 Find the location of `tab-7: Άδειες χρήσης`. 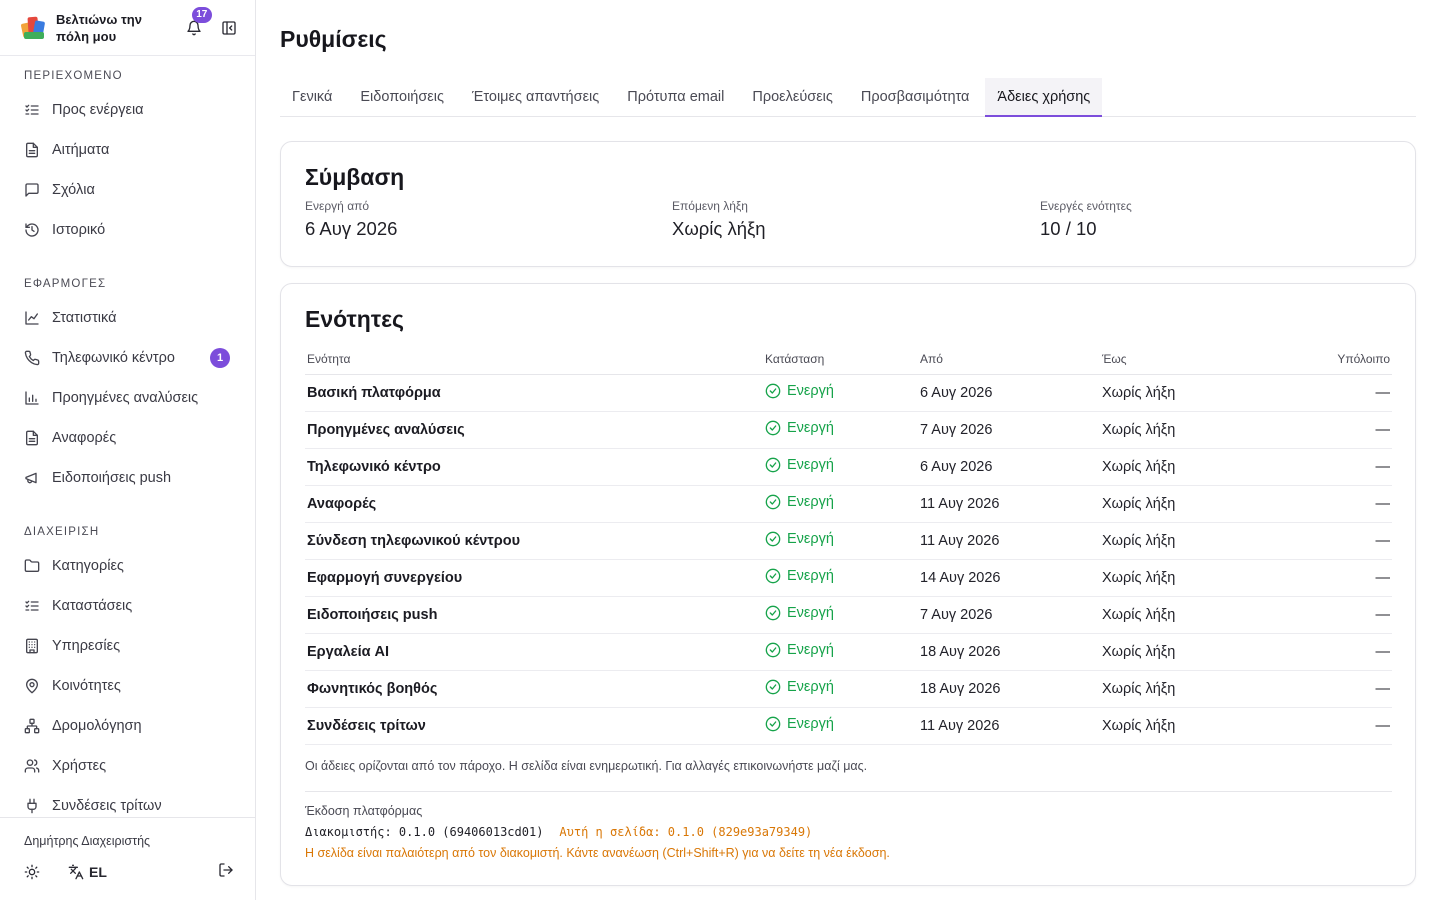

tab-7: Άδειες χρήσης is located at coordinates (1044, 97).